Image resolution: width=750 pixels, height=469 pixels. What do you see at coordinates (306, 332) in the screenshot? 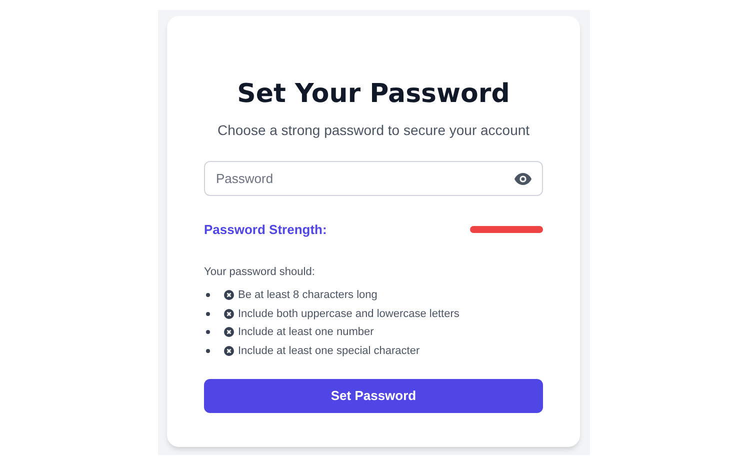
I see `requirement-text: Include at least one number` at bounding box center [306, 332].